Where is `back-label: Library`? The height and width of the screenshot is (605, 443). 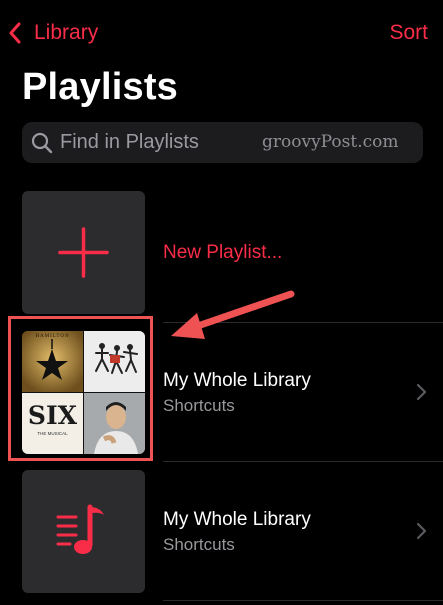
back-label: Library is located at coordinates (66, 32).